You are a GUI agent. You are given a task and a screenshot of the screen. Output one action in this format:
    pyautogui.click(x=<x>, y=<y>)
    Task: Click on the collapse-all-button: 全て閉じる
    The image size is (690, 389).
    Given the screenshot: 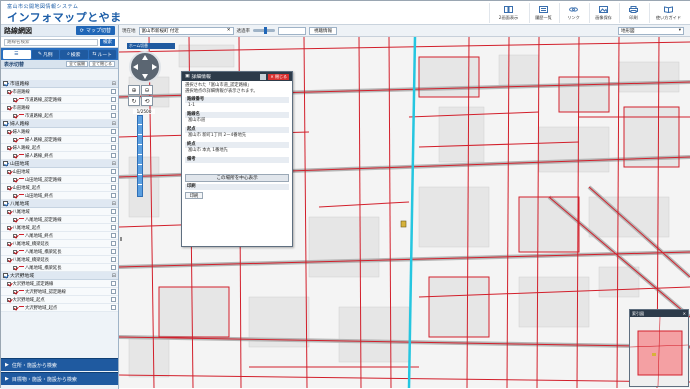 What is the action you would take?
    pyautogui.click(x=102, y=64)
    